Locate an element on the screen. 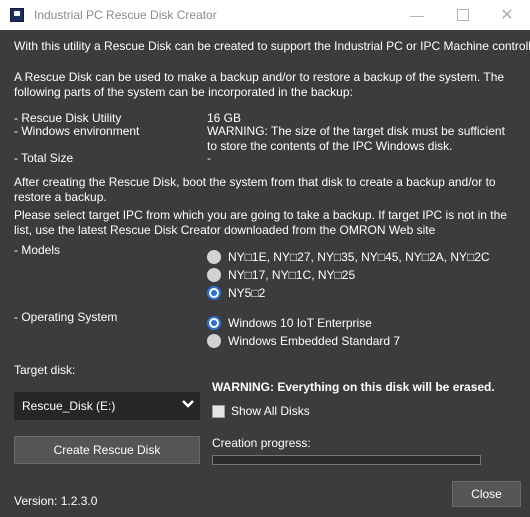 Image resolution: width=530 pixels, height=517 pixels. create-rescue-disk-label: Create Rescue Disk is located at coordinates (107, 450).